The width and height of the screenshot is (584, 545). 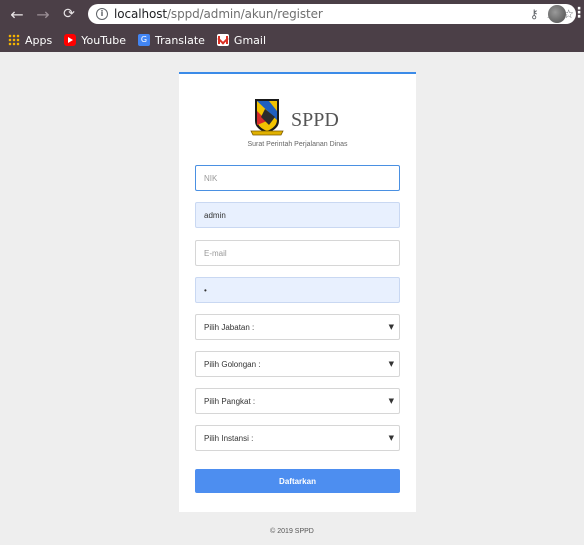 What do you see at coordinates (315, 120) in the screenshot?
I see `brand-title: SPPD` at bounding box center [315, 120].